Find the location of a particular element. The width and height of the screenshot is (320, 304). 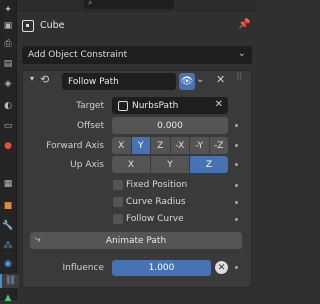

forward-axis-neg-z: -Z is located at coordinates (218, 145).